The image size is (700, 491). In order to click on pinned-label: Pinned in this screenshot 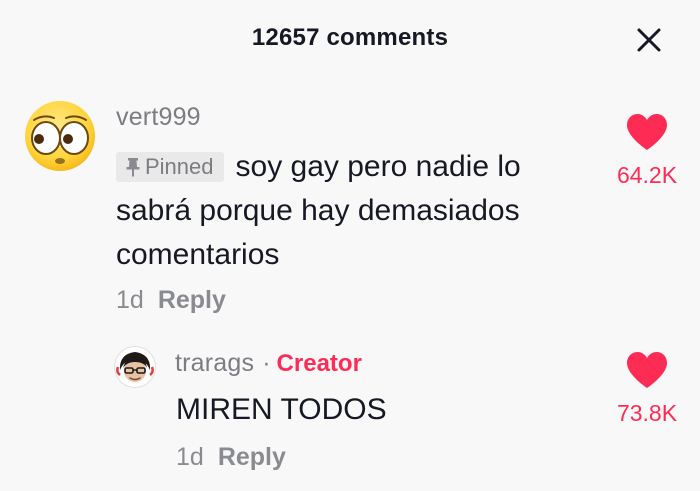, I will do `click(179, 166)`.